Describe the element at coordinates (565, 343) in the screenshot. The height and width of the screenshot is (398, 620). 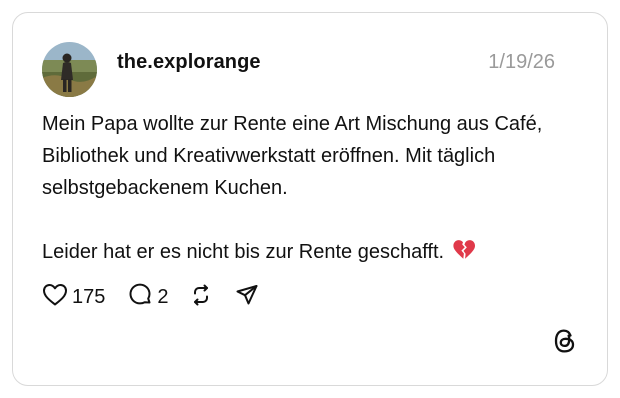
I see `threads-logo-icon` at that location.